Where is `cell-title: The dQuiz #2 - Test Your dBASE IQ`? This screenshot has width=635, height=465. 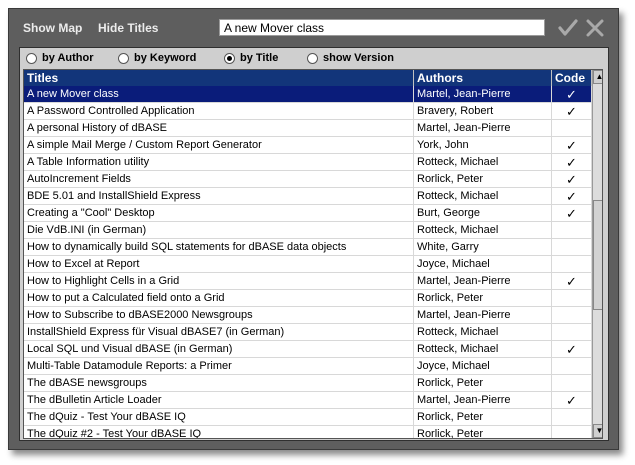
cell-title: The dQuiz #2 - Test Your dBASE IQ is located at coordinates (219, 432).